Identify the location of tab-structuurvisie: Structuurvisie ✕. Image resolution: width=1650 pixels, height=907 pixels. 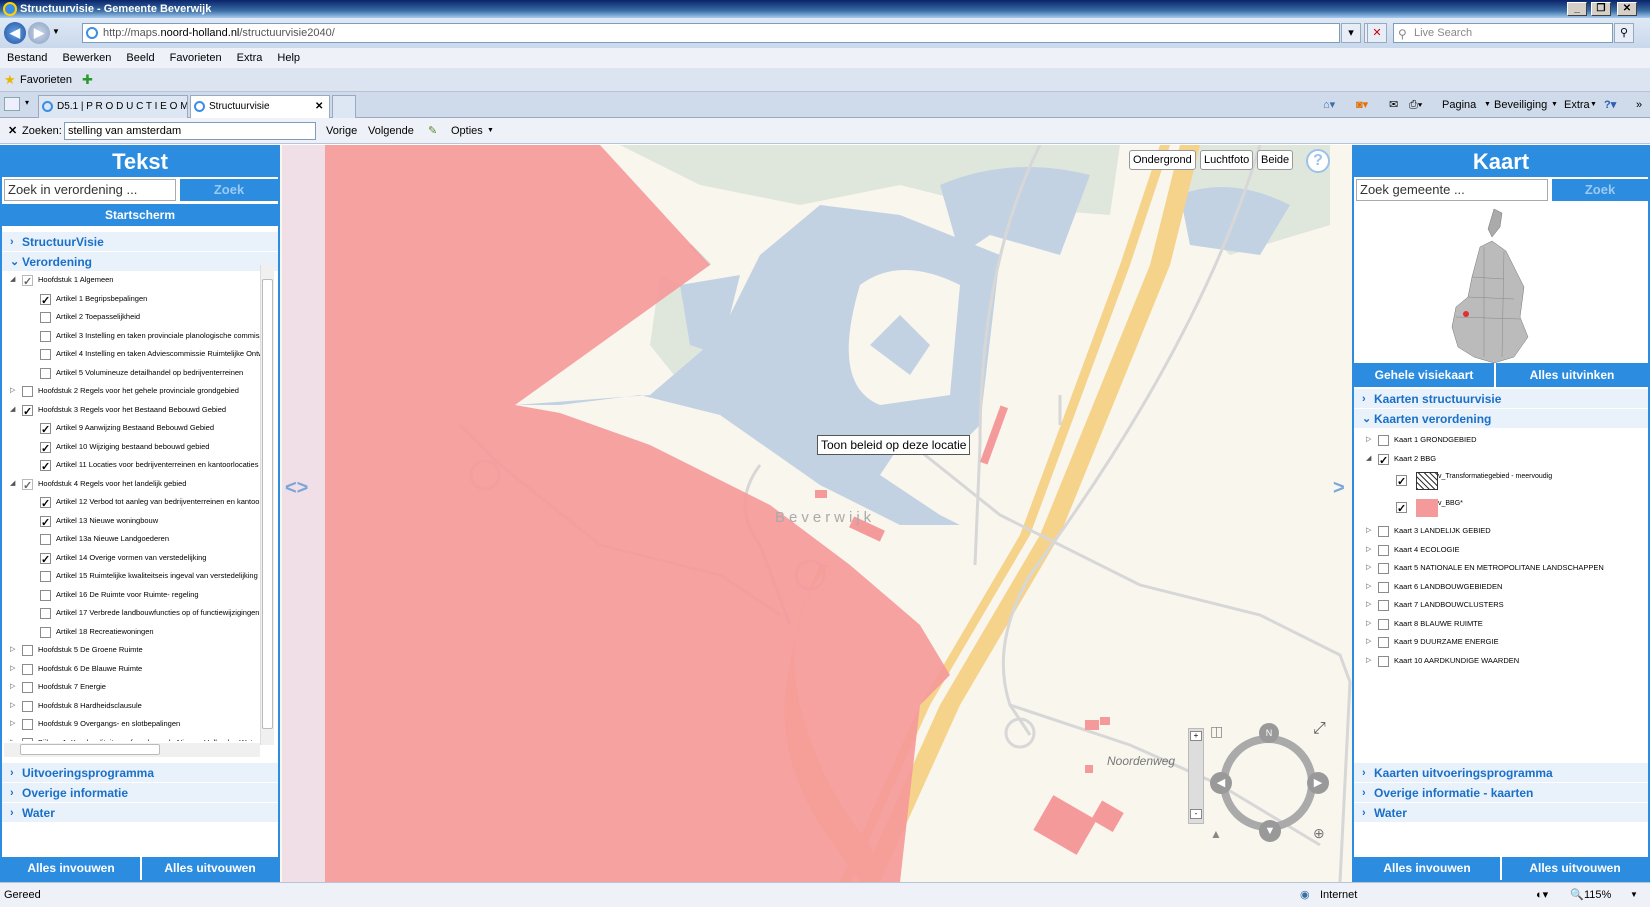
(260, 106).